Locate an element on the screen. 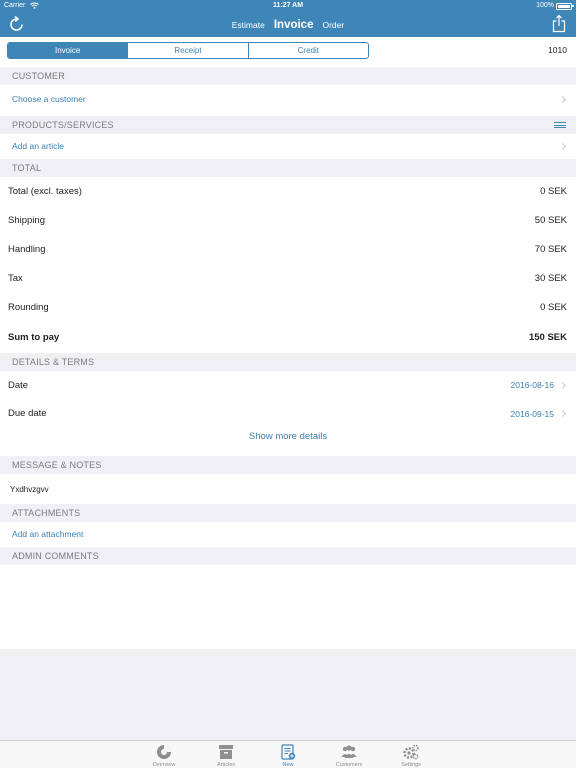  choose-customer-row: Choose a customer is located at coordinates (288, 99).